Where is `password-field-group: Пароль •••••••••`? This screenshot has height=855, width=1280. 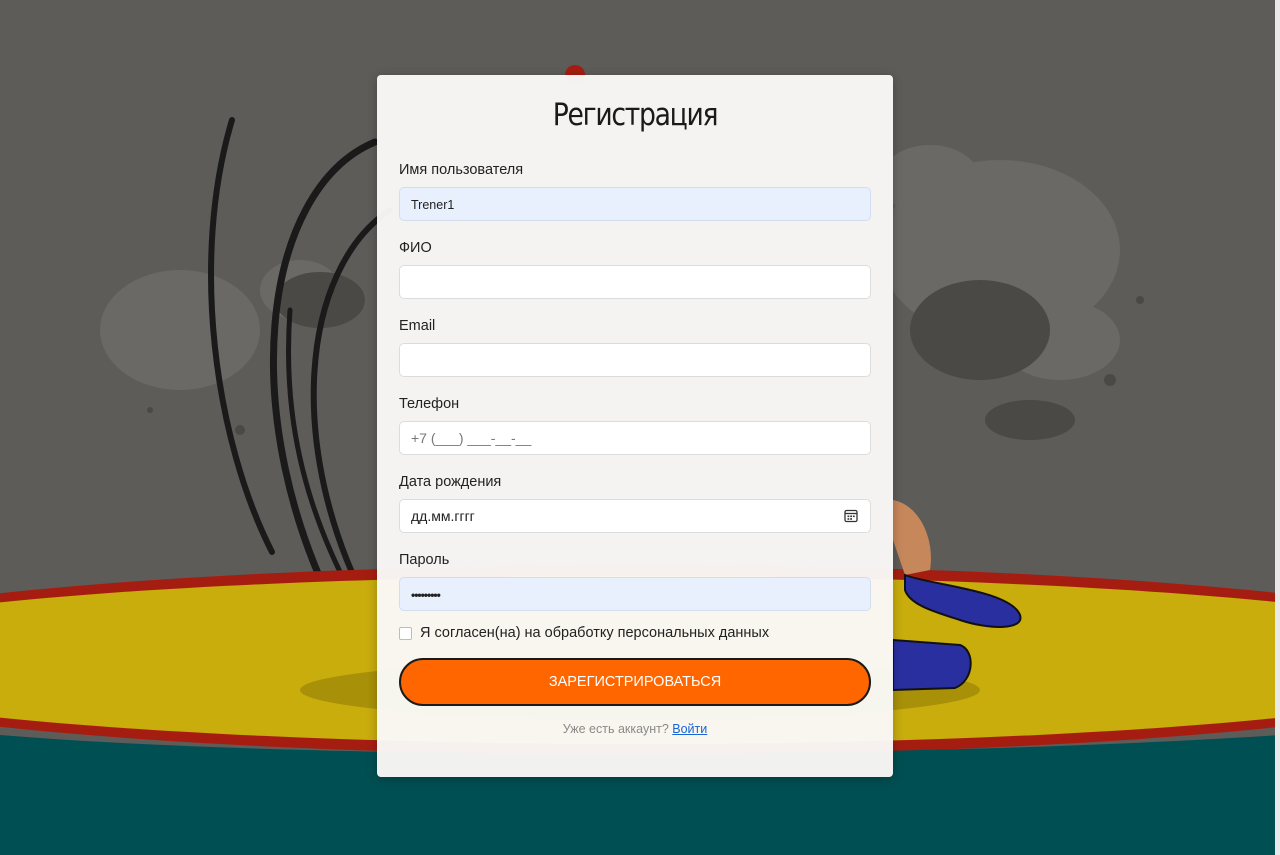 password-field-group: Пароль ••••••••• is located at coordinates (635, 581).